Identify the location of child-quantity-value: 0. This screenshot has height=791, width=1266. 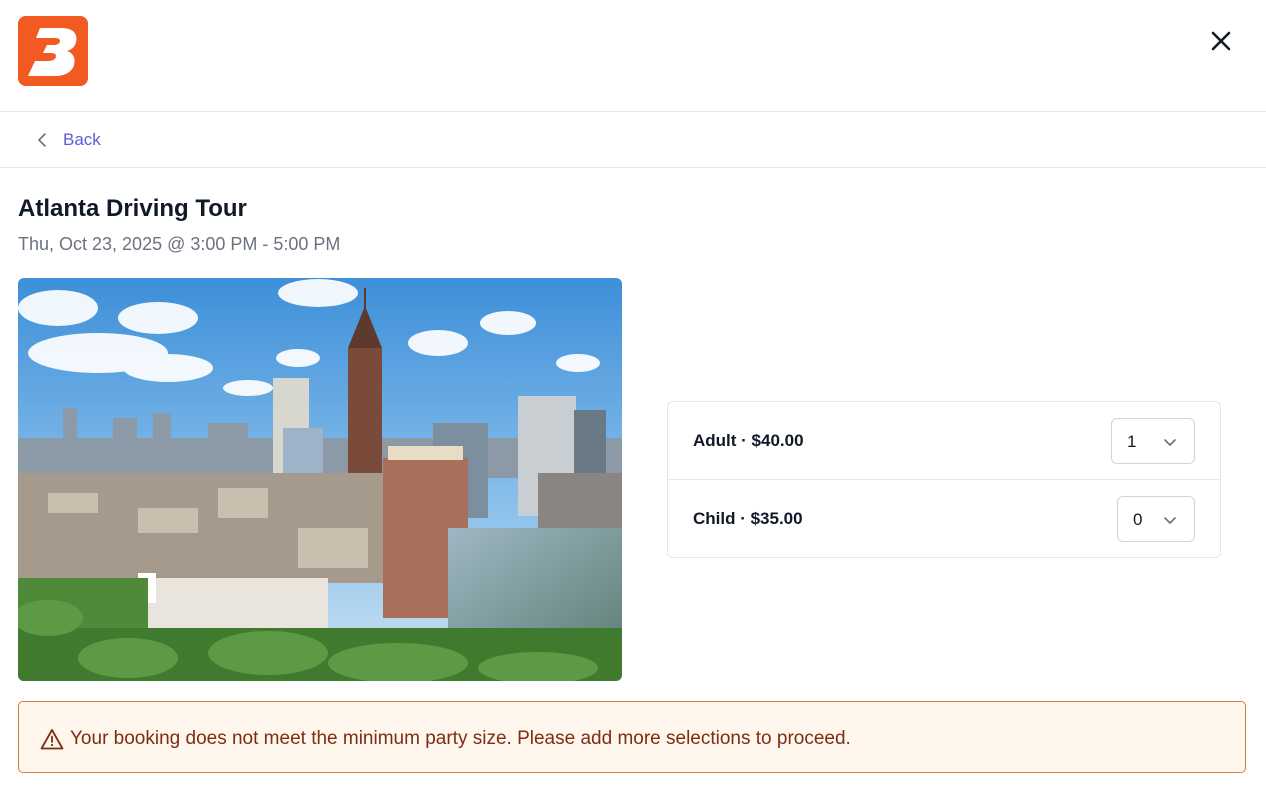
(1138, 519).